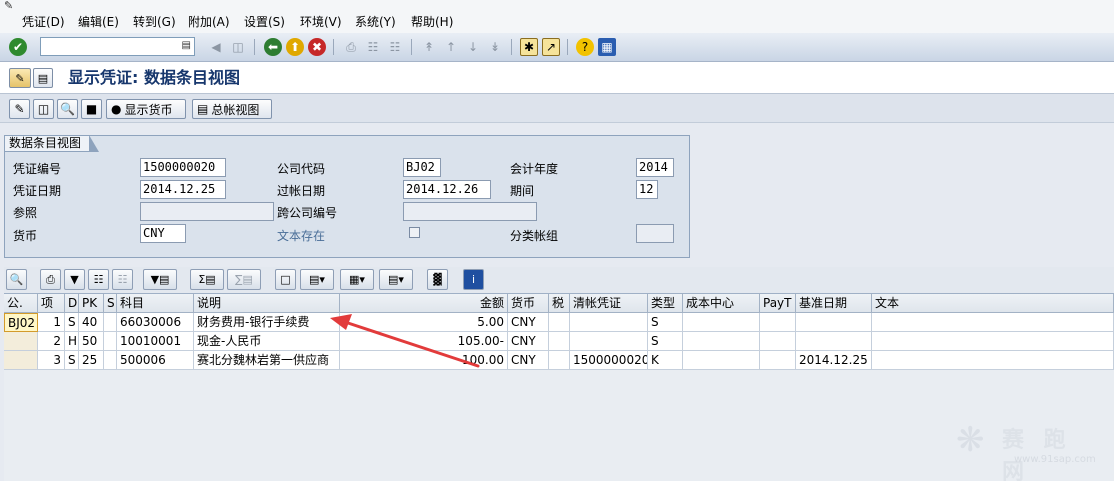  What do you see at coordinates (207, 279) in the screenshot?
I see `total-icon: Σ▤` at bounding box center [207, 279].